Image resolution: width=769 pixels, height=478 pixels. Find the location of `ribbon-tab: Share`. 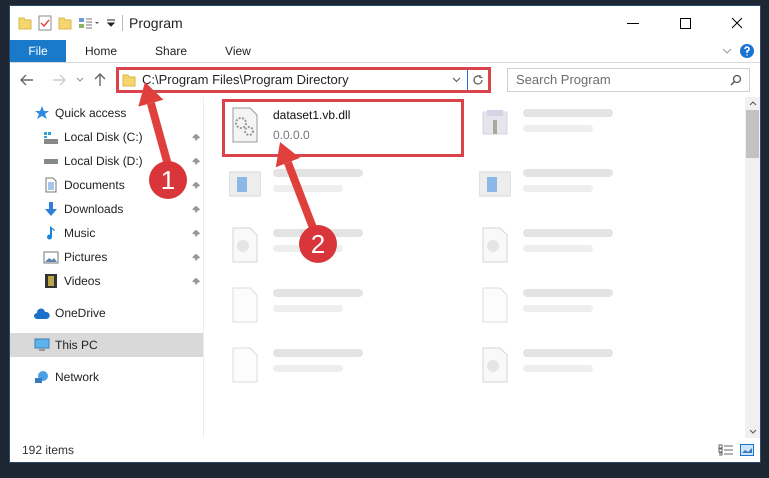

ribbon-tab: Share is located at coordinates (171, 51).